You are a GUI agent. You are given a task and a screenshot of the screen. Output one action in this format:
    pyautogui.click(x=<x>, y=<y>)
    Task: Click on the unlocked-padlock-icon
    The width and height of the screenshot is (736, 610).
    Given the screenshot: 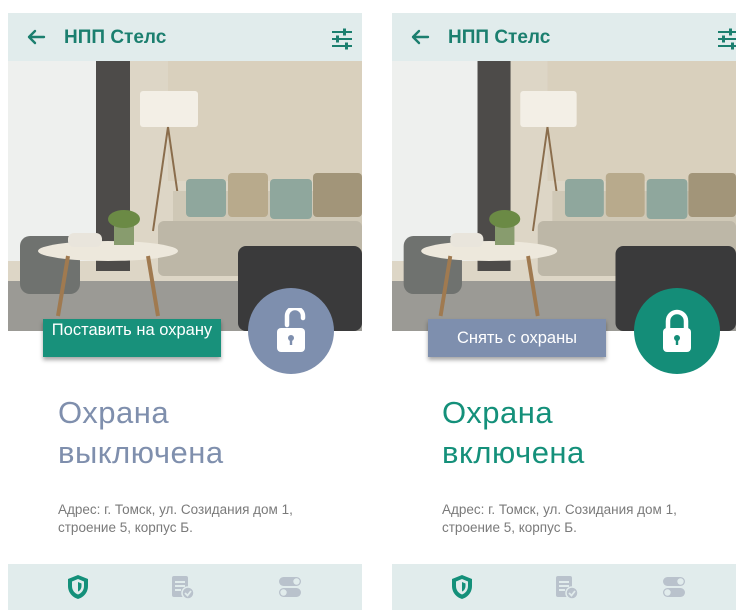 What is the action you would take?
    pyautogui.click(x=291, y=330)
    